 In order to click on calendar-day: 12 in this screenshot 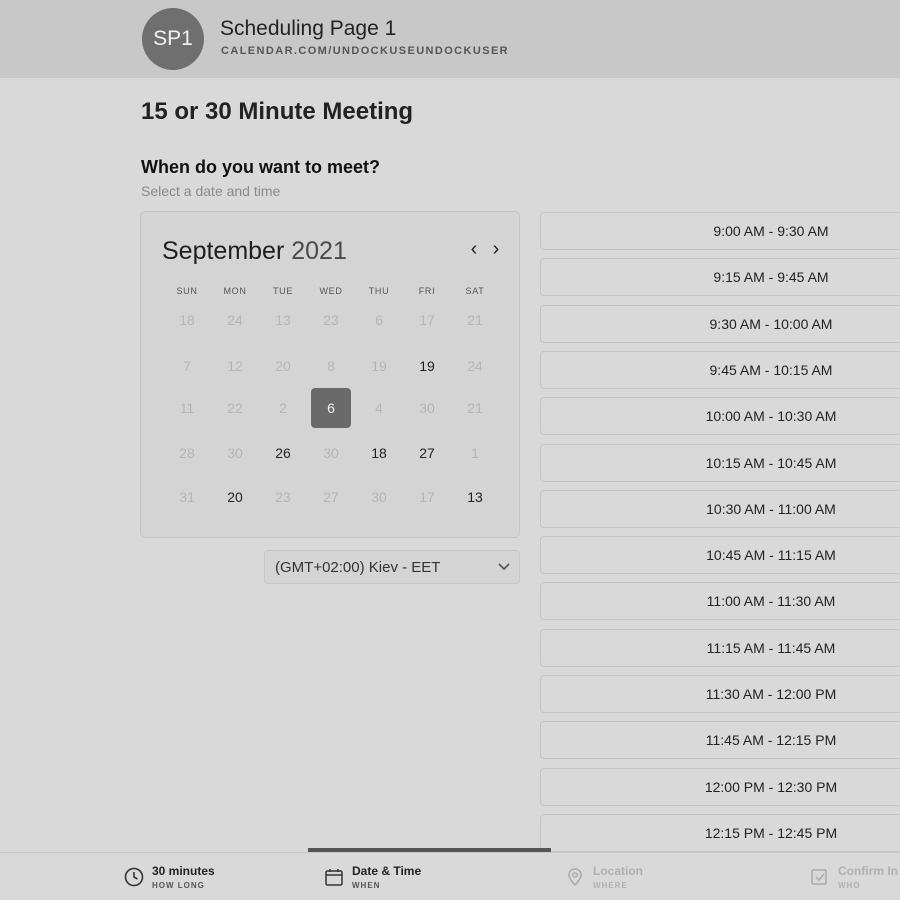, I will do `click(235, 366)`.